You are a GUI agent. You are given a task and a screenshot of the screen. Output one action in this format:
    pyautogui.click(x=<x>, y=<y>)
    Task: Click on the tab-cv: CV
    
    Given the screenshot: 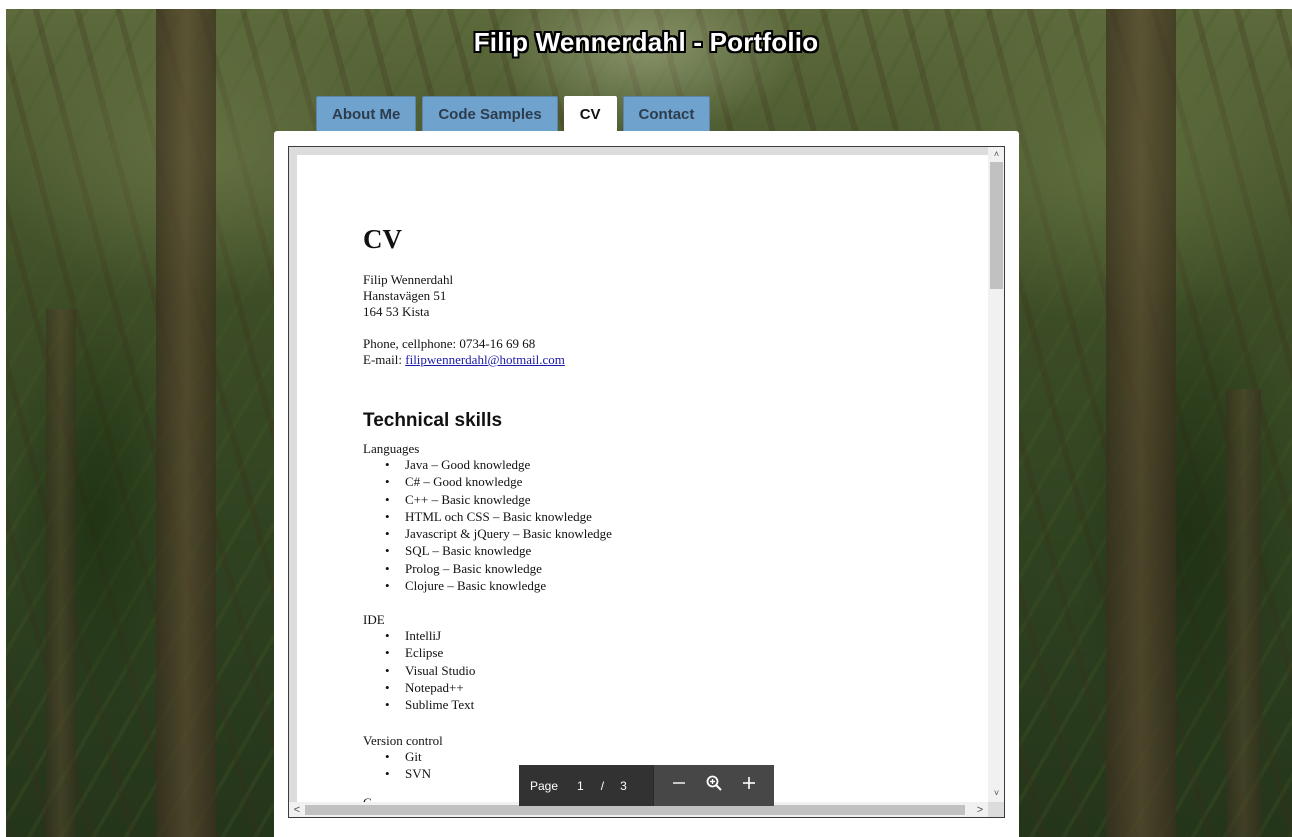 What is the action you would take?
    pyautogui.click(x=590, y=114)
    